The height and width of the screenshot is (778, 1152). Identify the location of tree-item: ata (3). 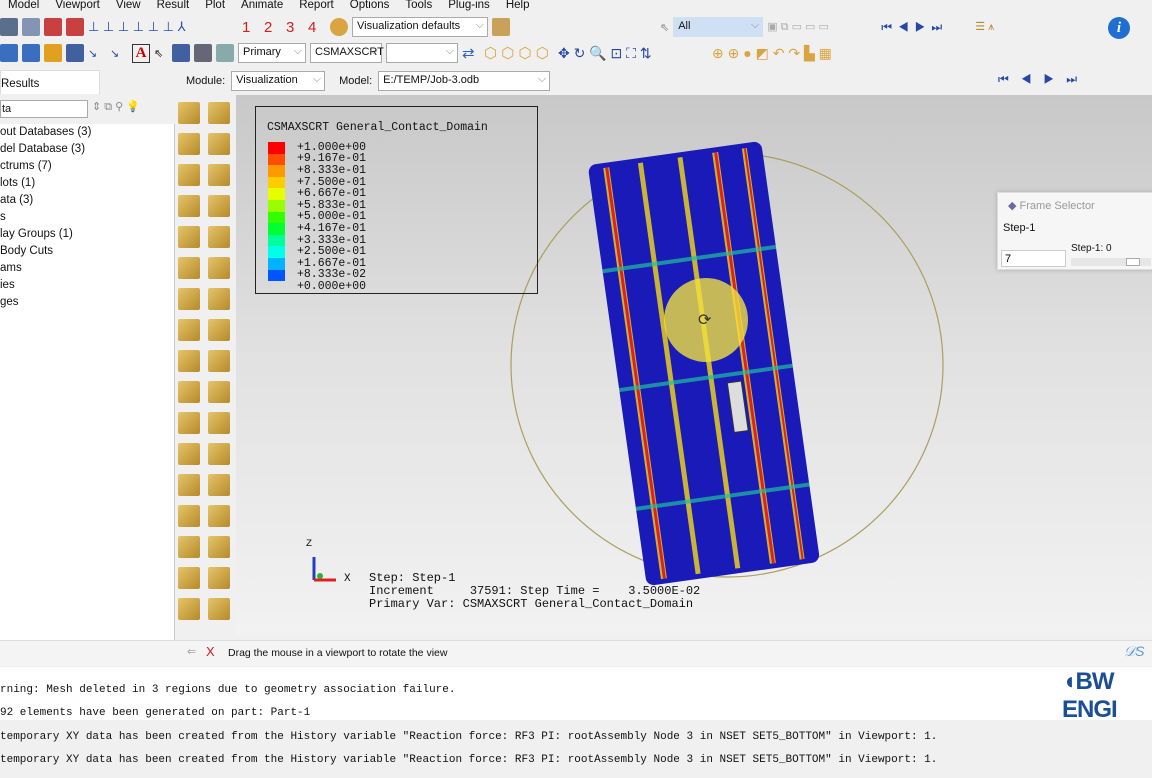
(87, 200).